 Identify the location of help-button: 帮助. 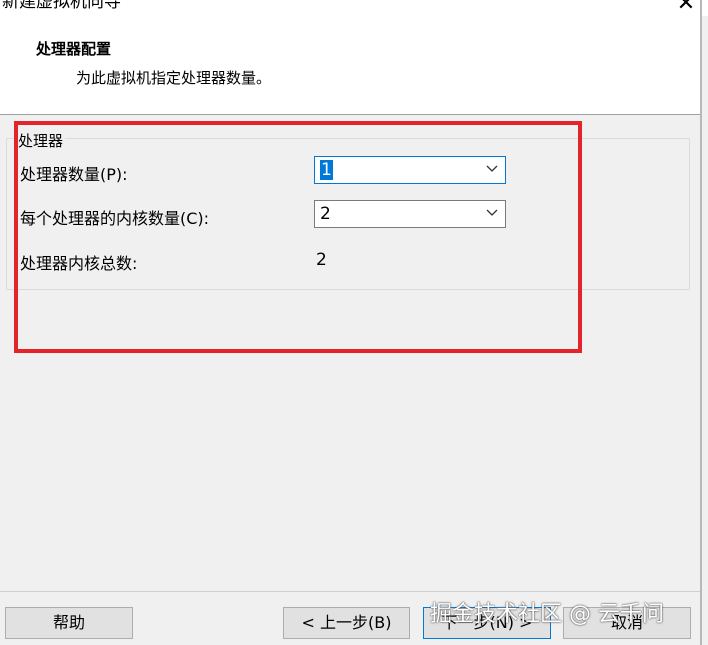
(69, 623).